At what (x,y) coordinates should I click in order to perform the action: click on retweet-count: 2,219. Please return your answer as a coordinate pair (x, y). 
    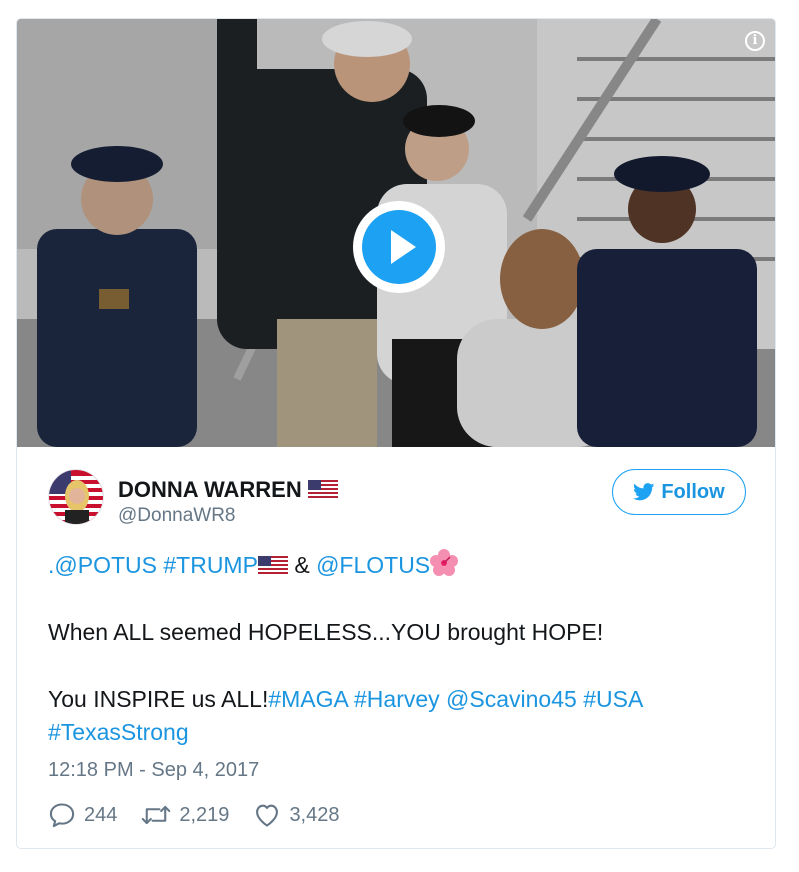
    Looking at the image, I should click on (204, 814).